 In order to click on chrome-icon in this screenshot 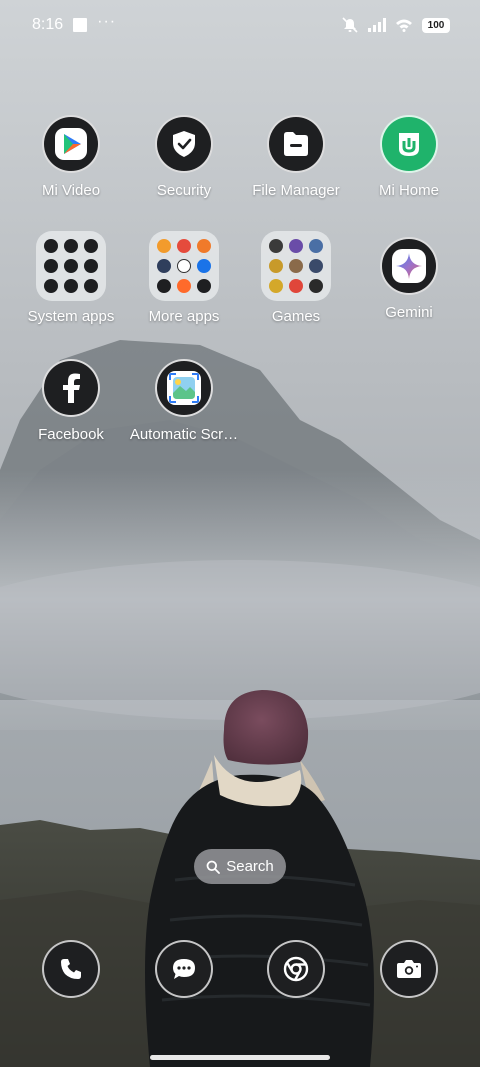, I will do `click(296, 969)`.